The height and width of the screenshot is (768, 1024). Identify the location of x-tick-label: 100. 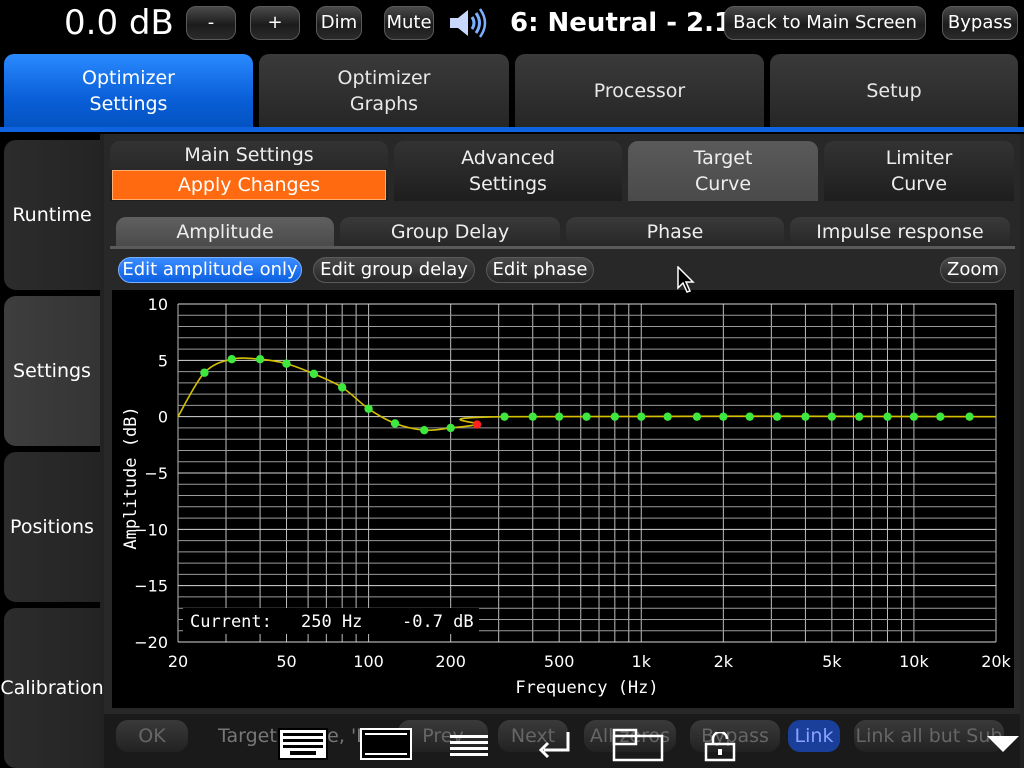
(368, 661).